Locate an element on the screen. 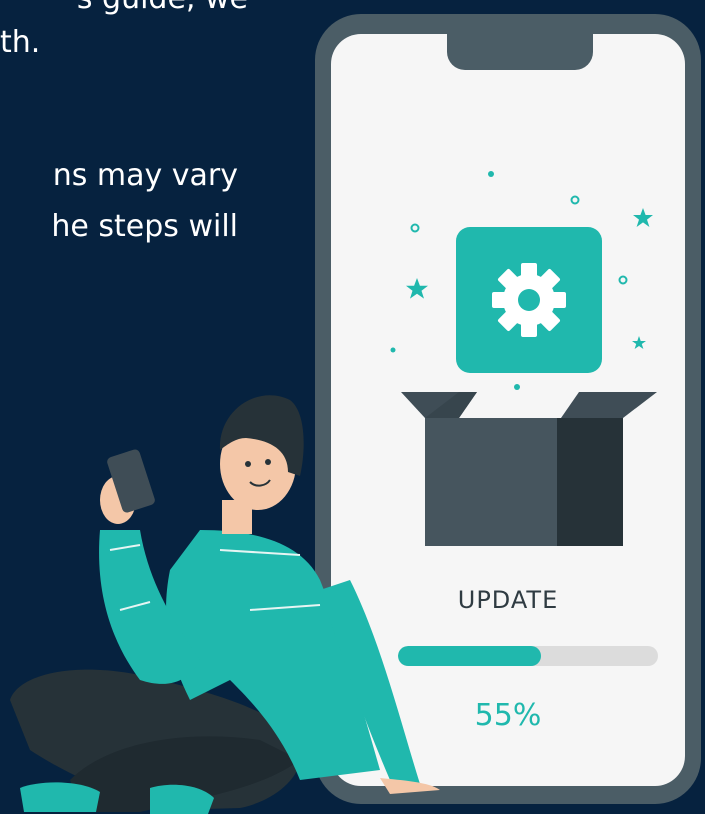  text-line: ns may vary is located at coordinates (145, 175).